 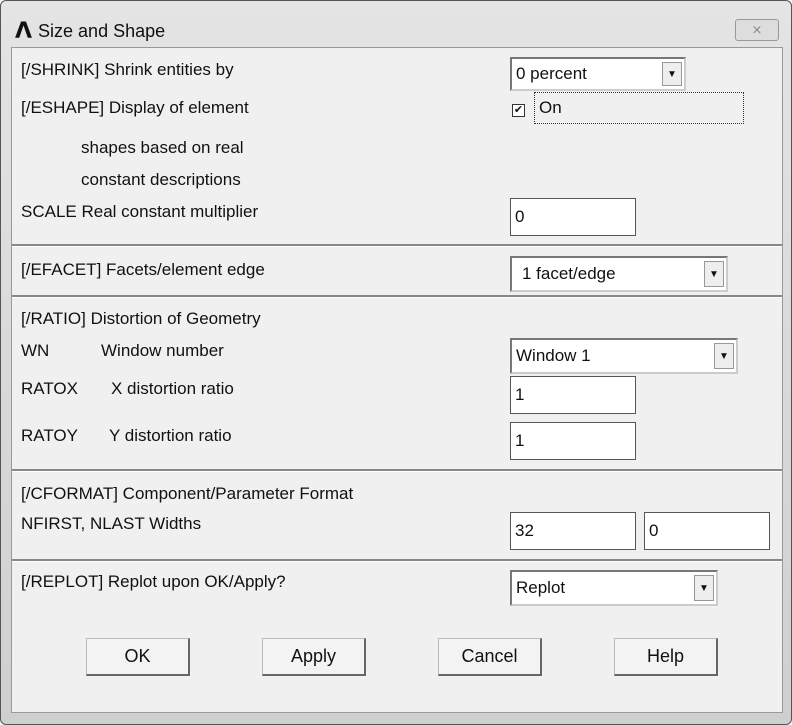 I want to click on ansys-logo-icon: Λ, so click(x=24, y=31).